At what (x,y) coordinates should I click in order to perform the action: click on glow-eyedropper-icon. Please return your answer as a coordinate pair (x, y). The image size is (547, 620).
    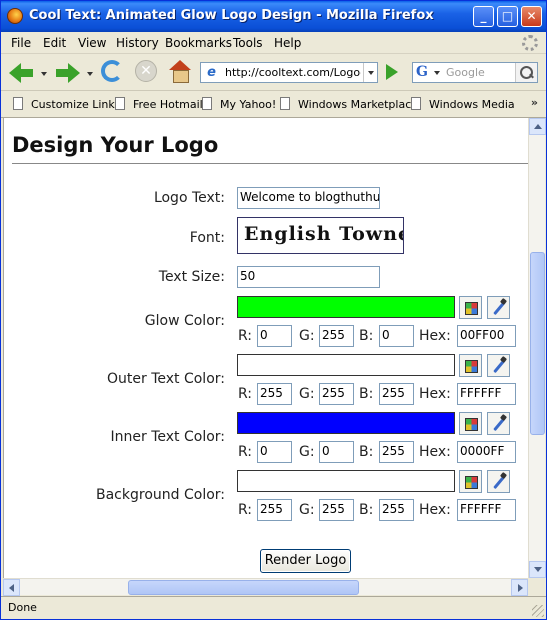
    Looking at the image, I should click on (498, 307).